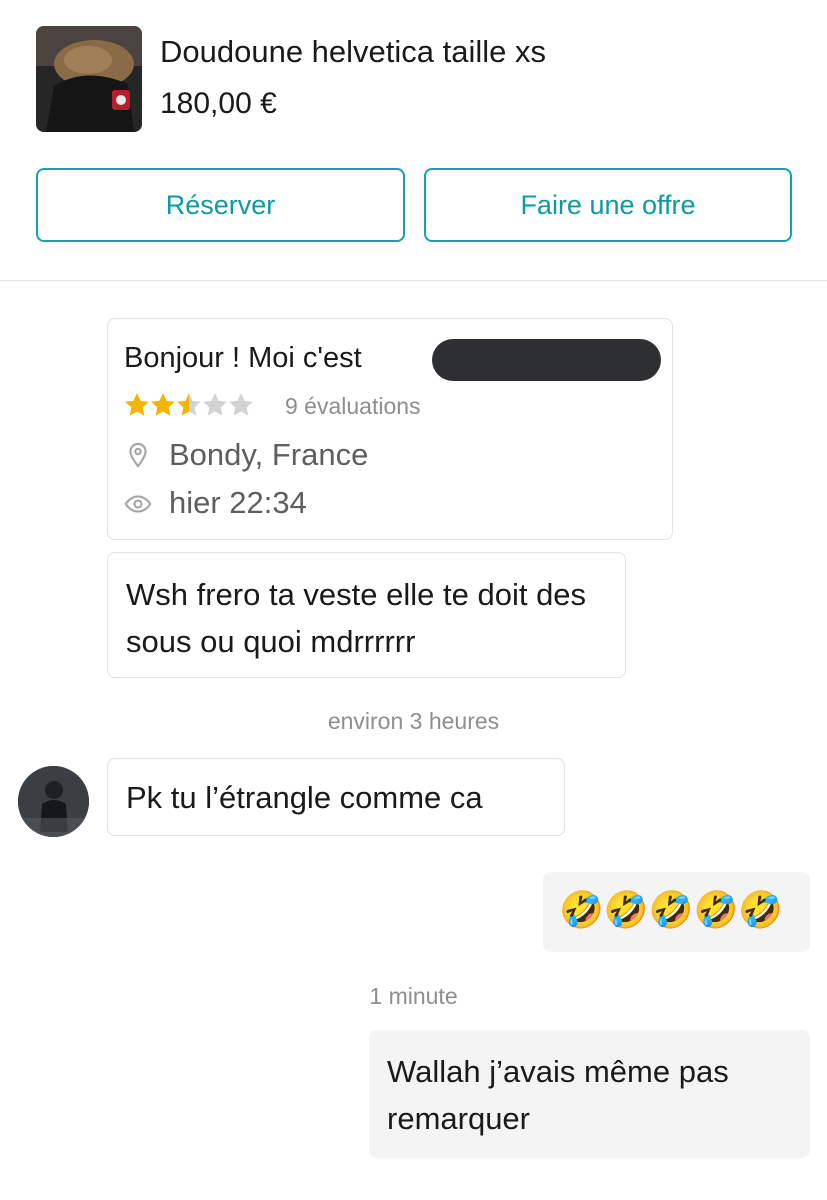 This screenshot has height=1200, width=827. What do you see at coordinates (138, 455) in the screenshot?
I see `location-pin-icon` at bounding box center [138, 455].